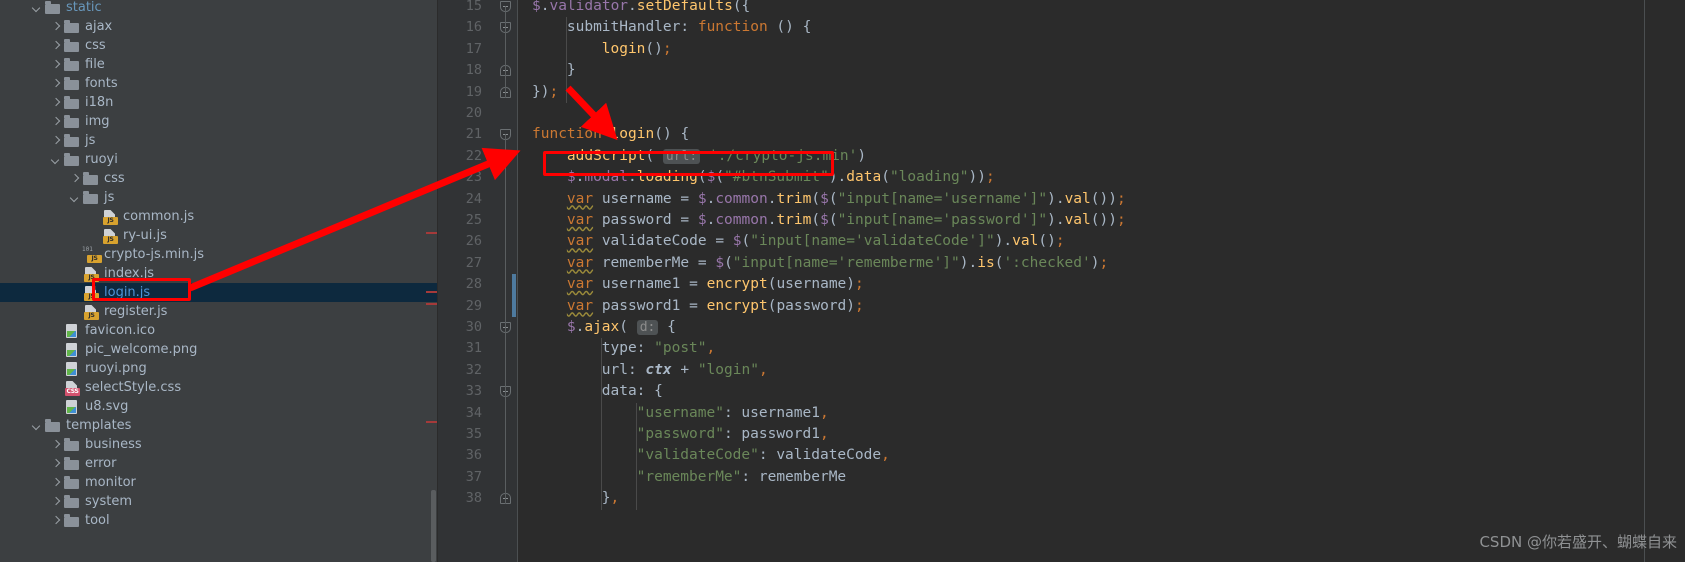  Describe the element at coordinates (218, 463) in the screenshot. I see `tree-item-error: error` at that location.